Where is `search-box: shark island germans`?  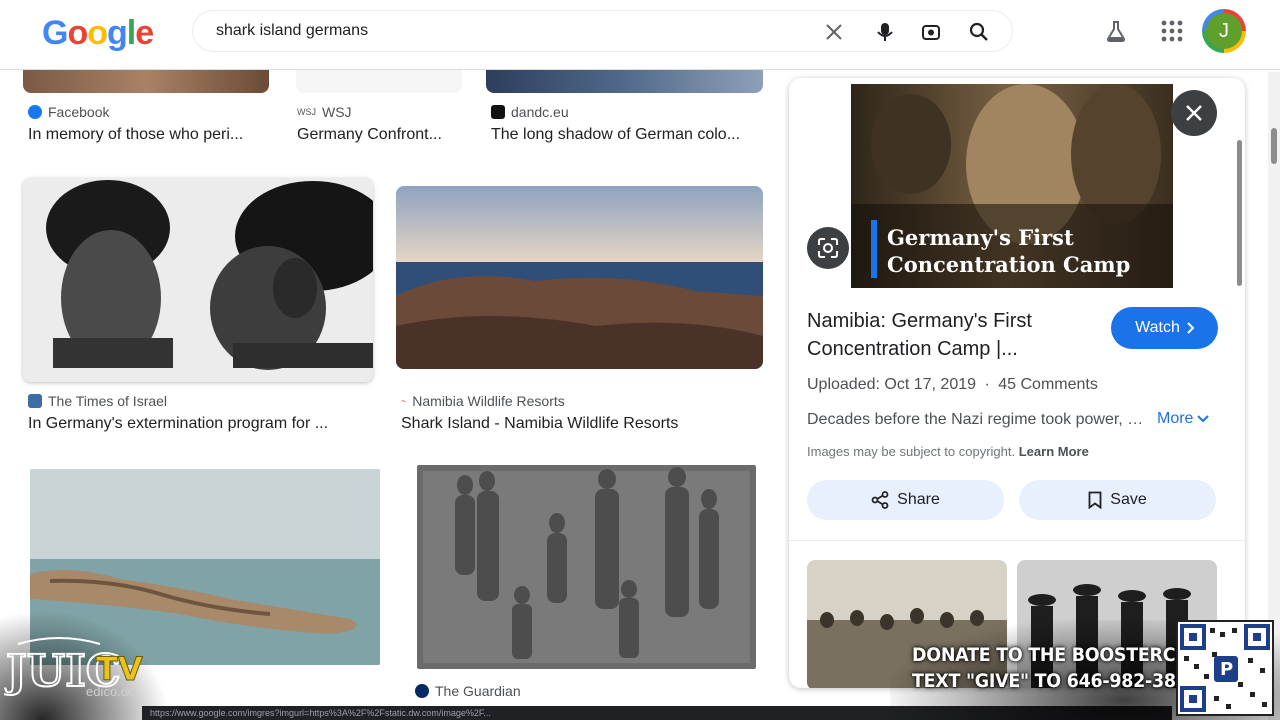 search-box: shark island germans is located at coordinates (602, 31).